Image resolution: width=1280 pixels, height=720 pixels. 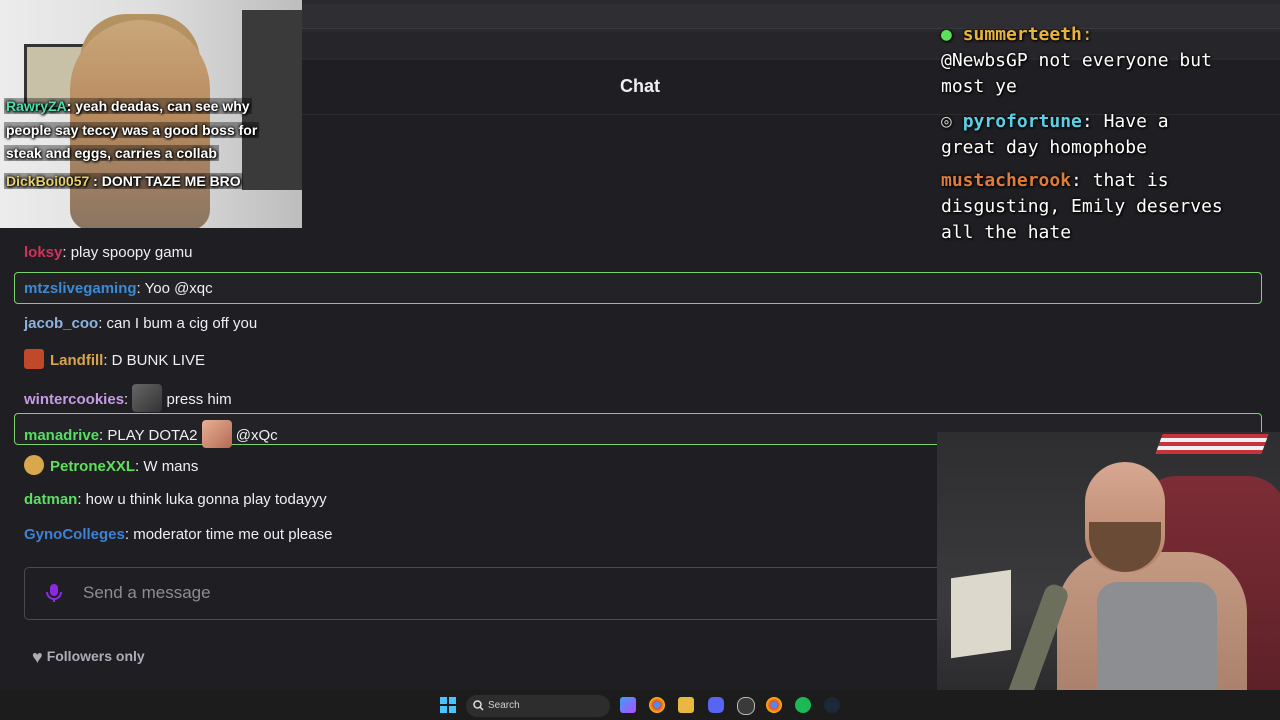 What do you see at coordinates (111, 153) in the screenshot?
I see `overlay-message: steak and eggs, carries a collab` at bounding box center [111, 153].